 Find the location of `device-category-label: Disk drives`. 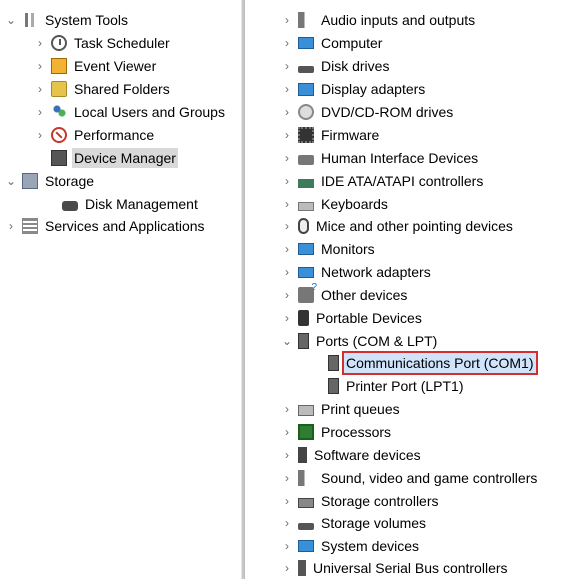

device-category-label: Disk drives is located at coordinates (355, 66).